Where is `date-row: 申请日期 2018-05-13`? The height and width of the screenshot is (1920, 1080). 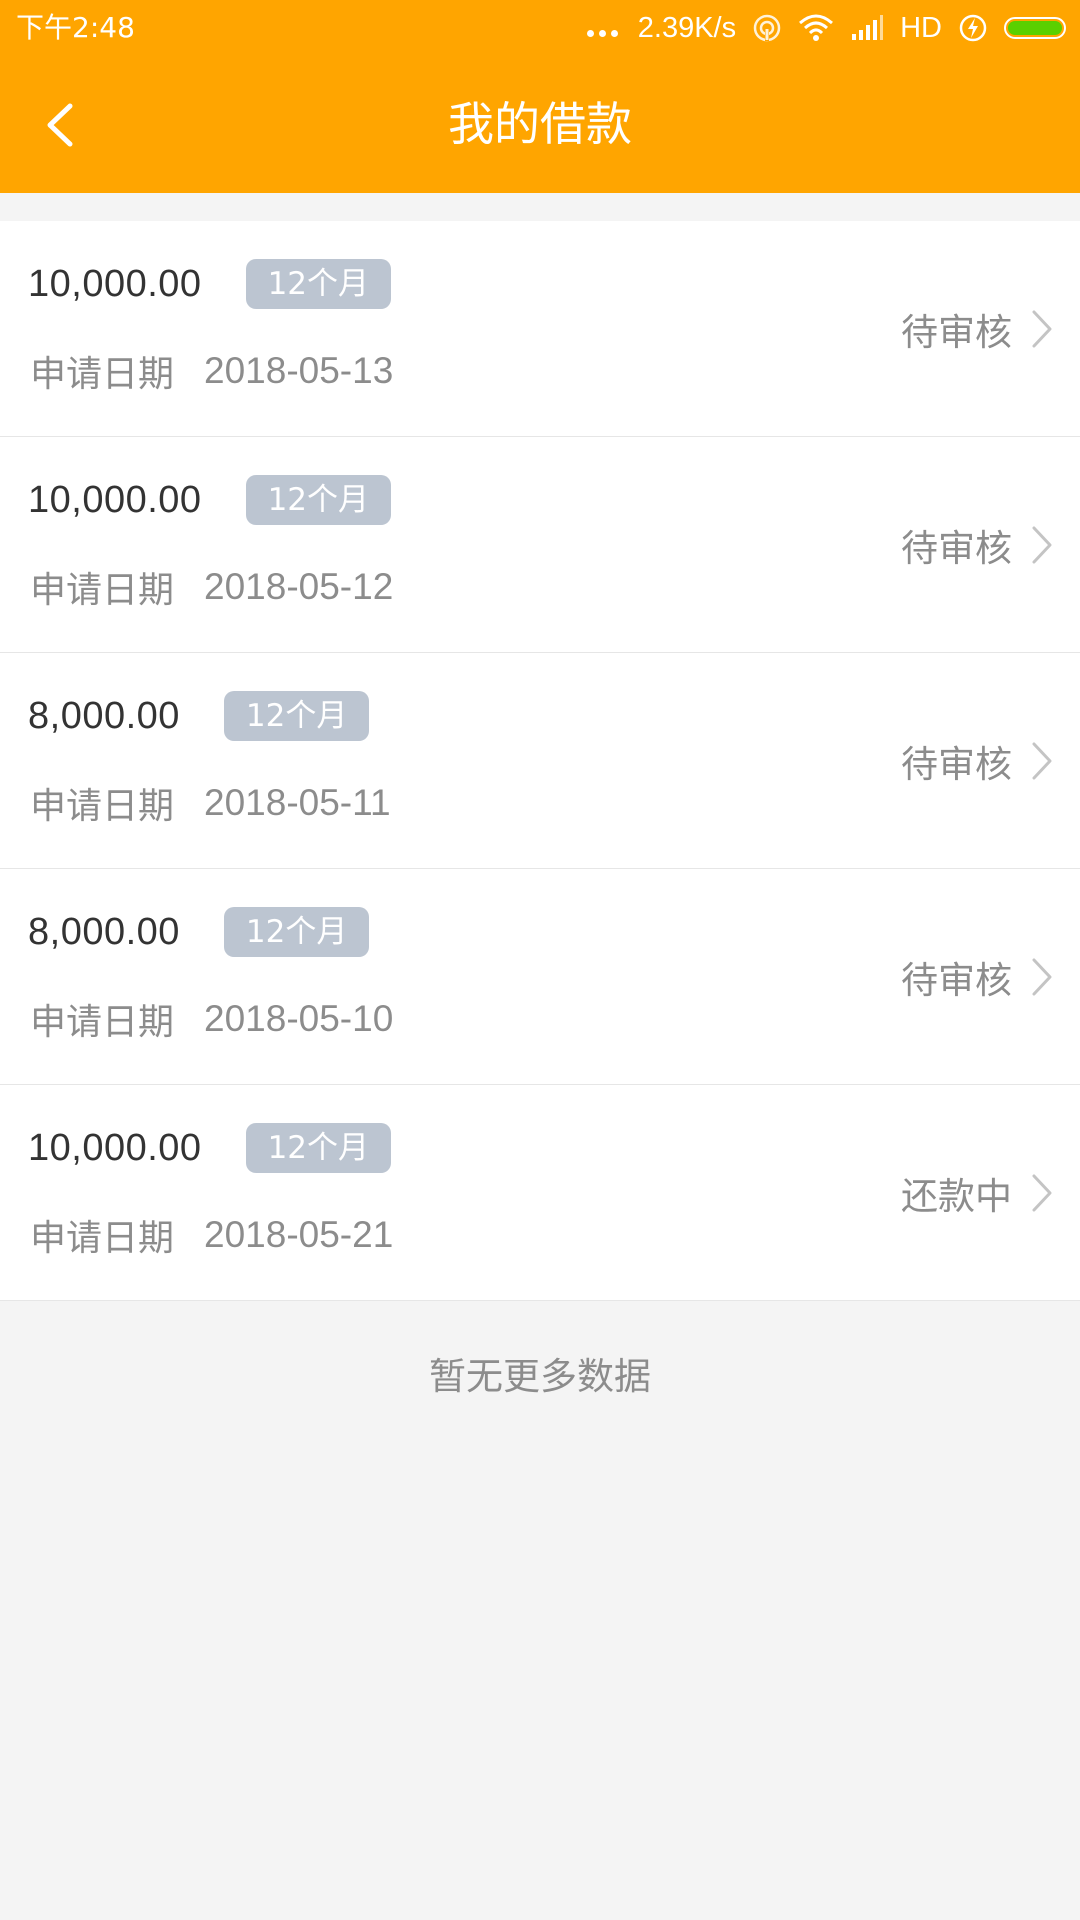
date-row: 申请日期 2018-05-13 is located at coordinates (211, 371).